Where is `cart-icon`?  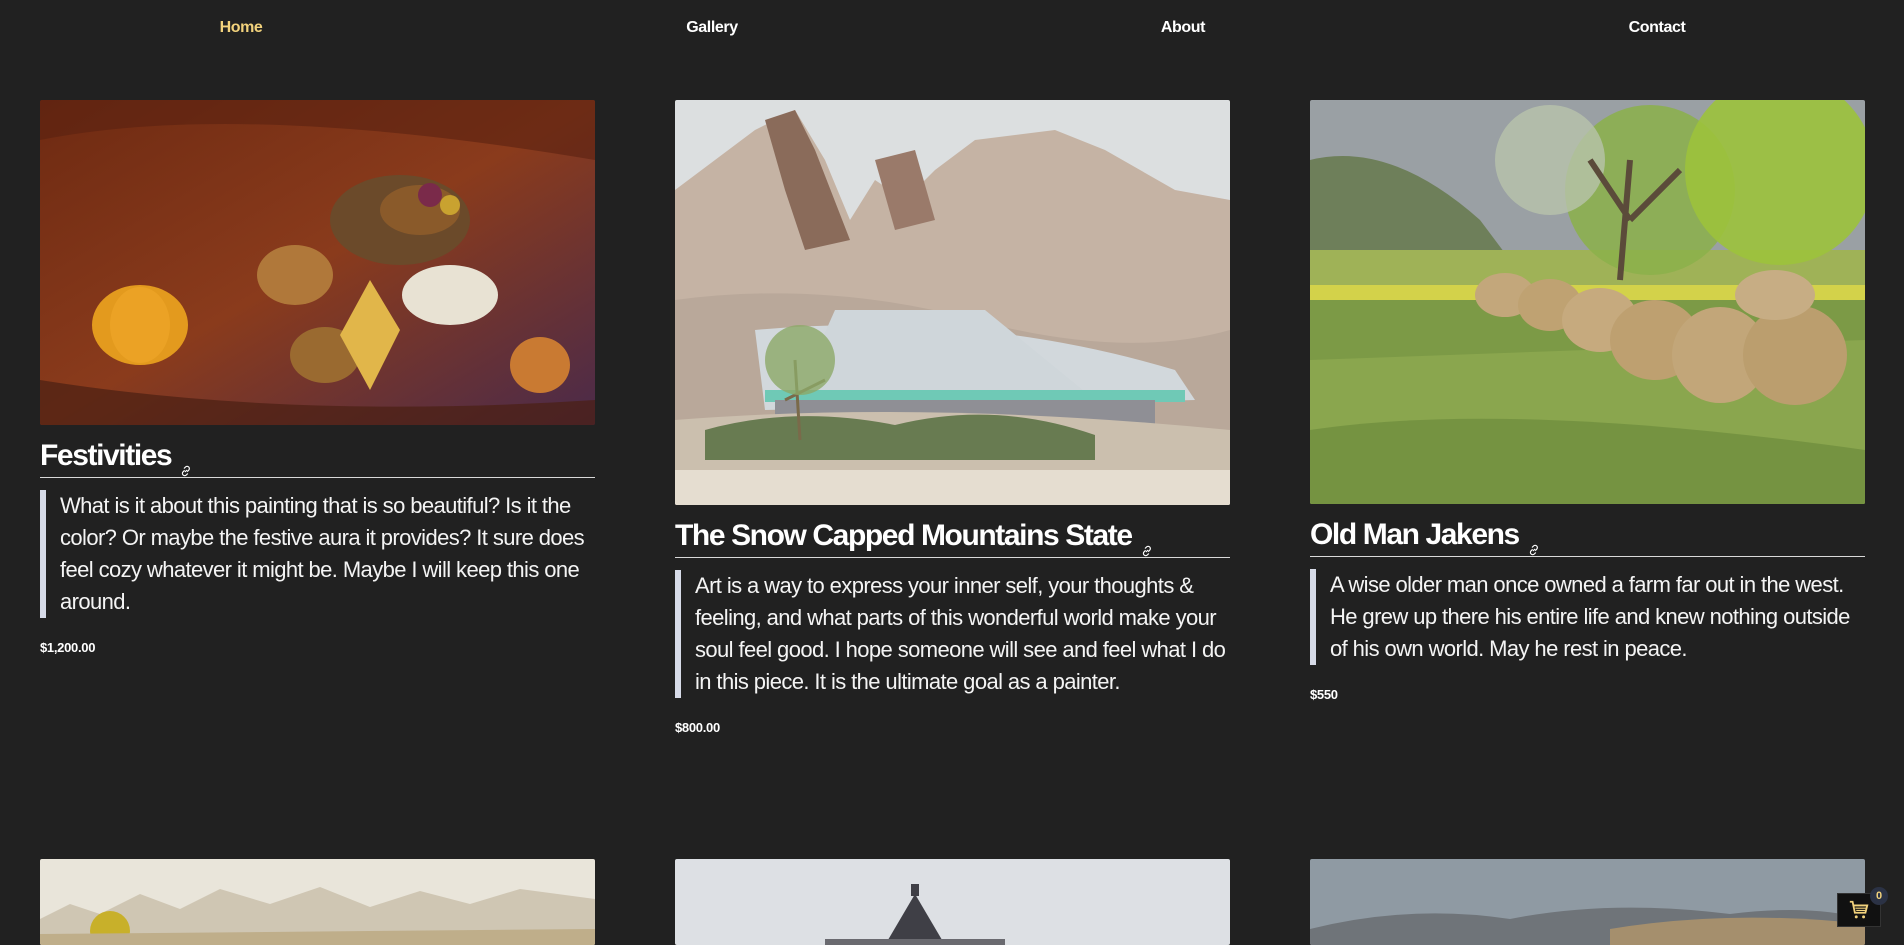 cart-icon is located at coordinates (1859, 909).